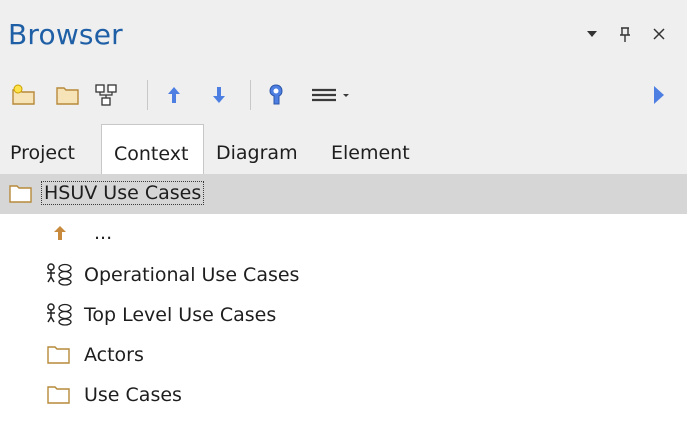 This screenshot has width=687, height=446. I want to click on pin-icon, so click(625, 34).